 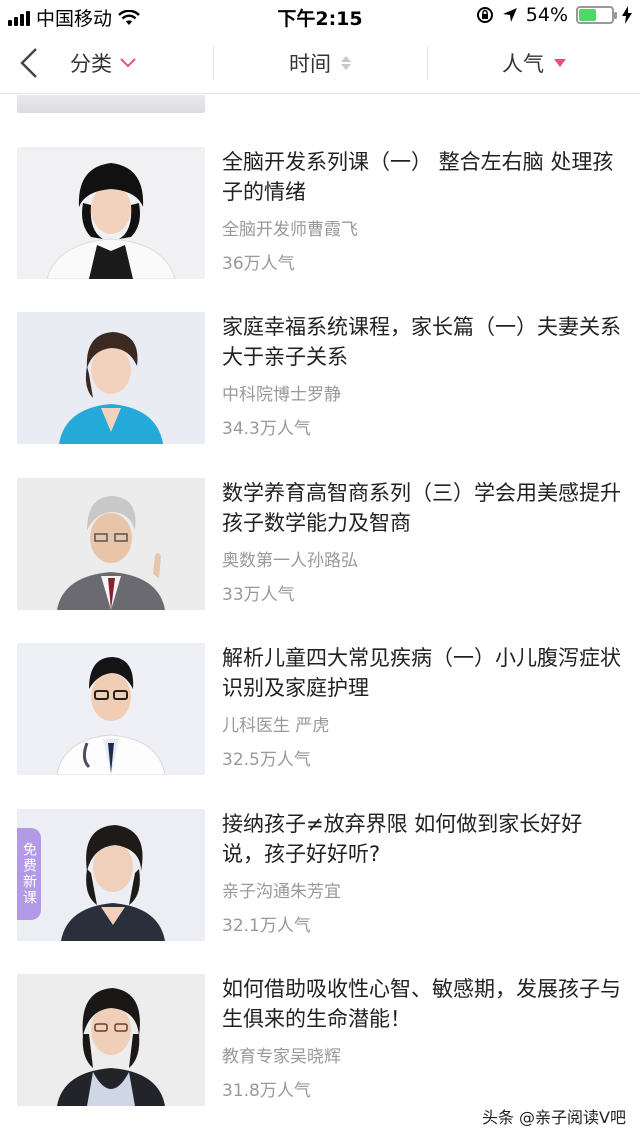 I want to click on course-author: 亲子沟通朱芳宜, so click(x=281, y=892).